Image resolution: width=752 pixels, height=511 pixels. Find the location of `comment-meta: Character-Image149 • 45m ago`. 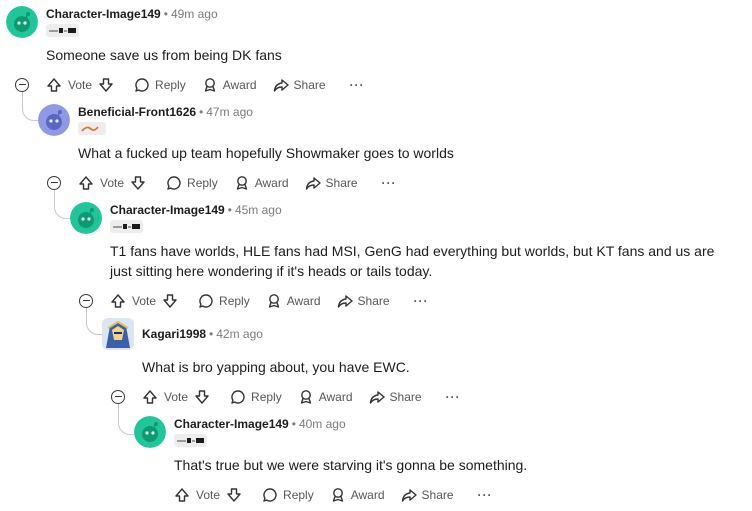

comment-meta: Character-Image149 • 45m ago is located at coordinates (196, 210).